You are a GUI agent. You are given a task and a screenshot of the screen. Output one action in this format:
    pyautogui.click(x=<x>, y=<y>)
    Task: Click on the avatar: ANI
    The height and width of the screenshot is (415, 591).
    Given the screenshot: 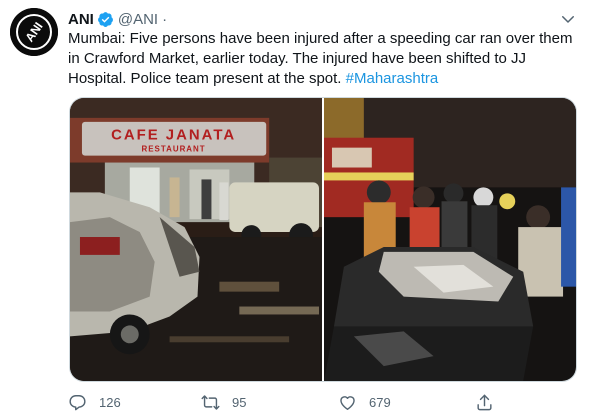 What is the action you would take?
    pyautogui.click(x=34, y=32)
    